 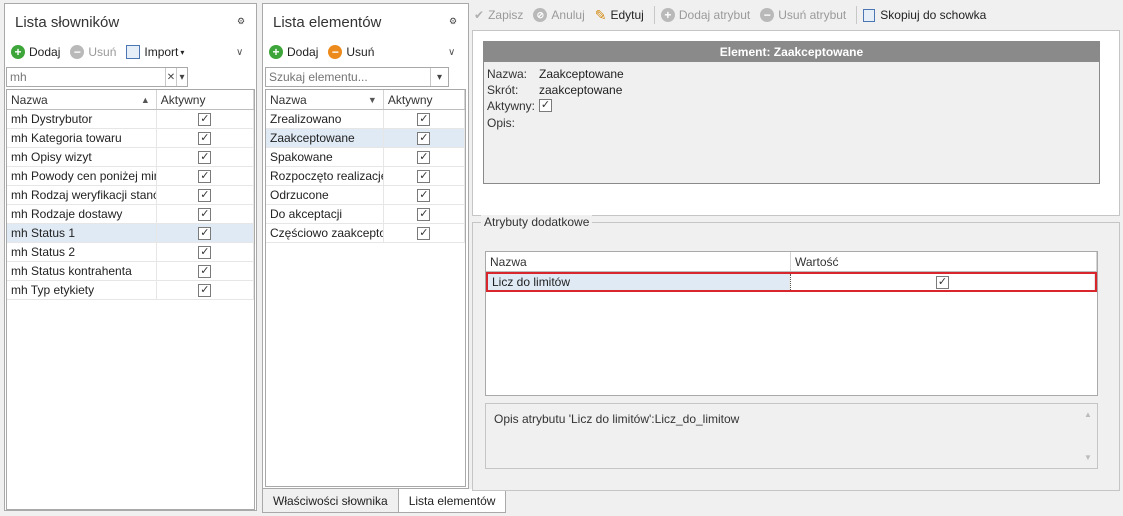 I want to click on table-row: Odrzucone ✓, so click(x=365, y=195).